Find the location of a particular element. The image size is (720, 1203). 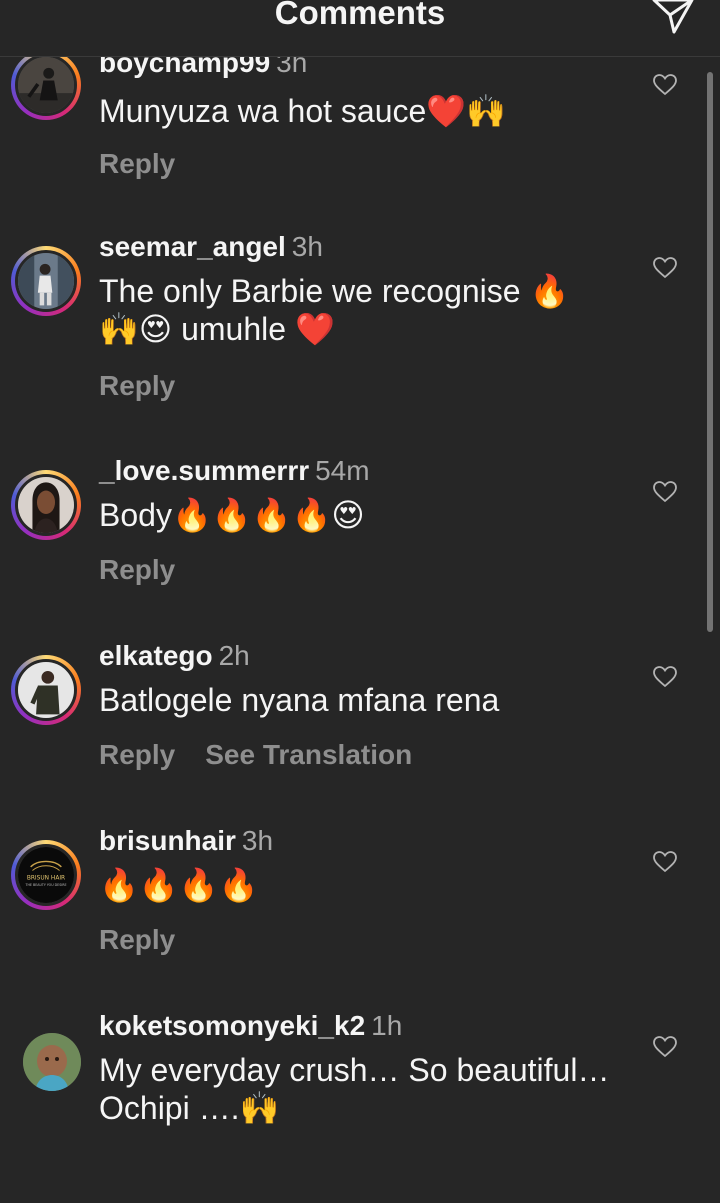

comment-text: 🔥🔥🔥🔥 is located at coordinates (179, 885).